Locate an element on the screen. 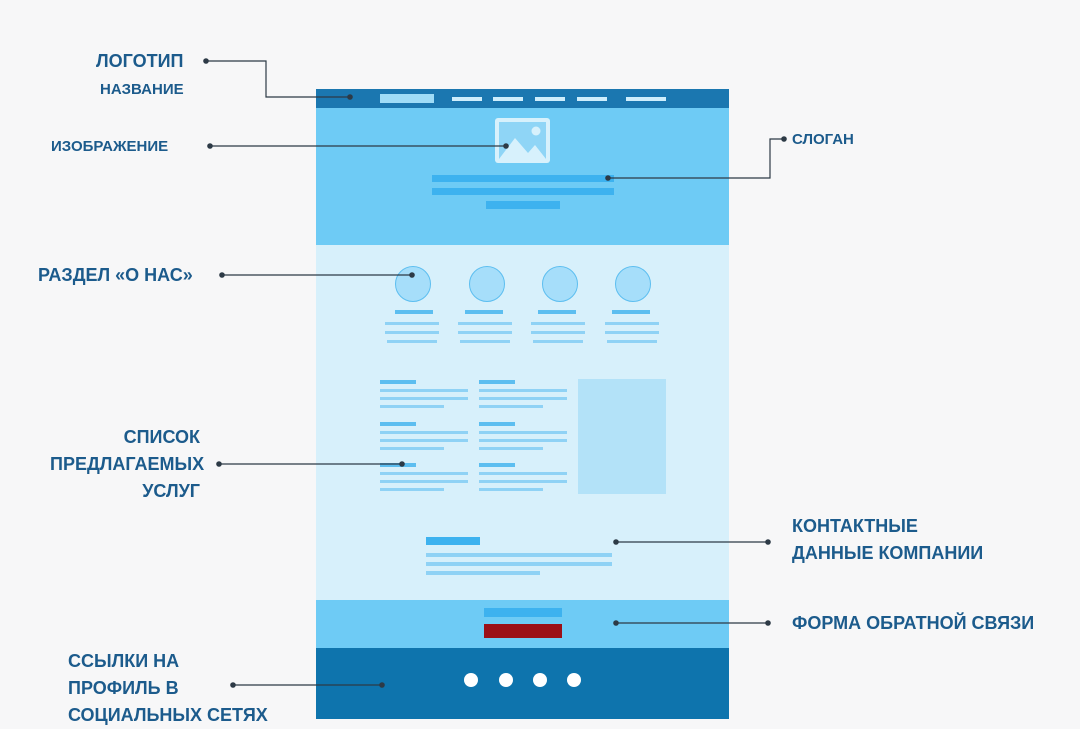 This screenshot has width=1080, height=729. label-contacts-line: ДАННЫЕ КОМПАНИИ is located at coordinates (888, 553).